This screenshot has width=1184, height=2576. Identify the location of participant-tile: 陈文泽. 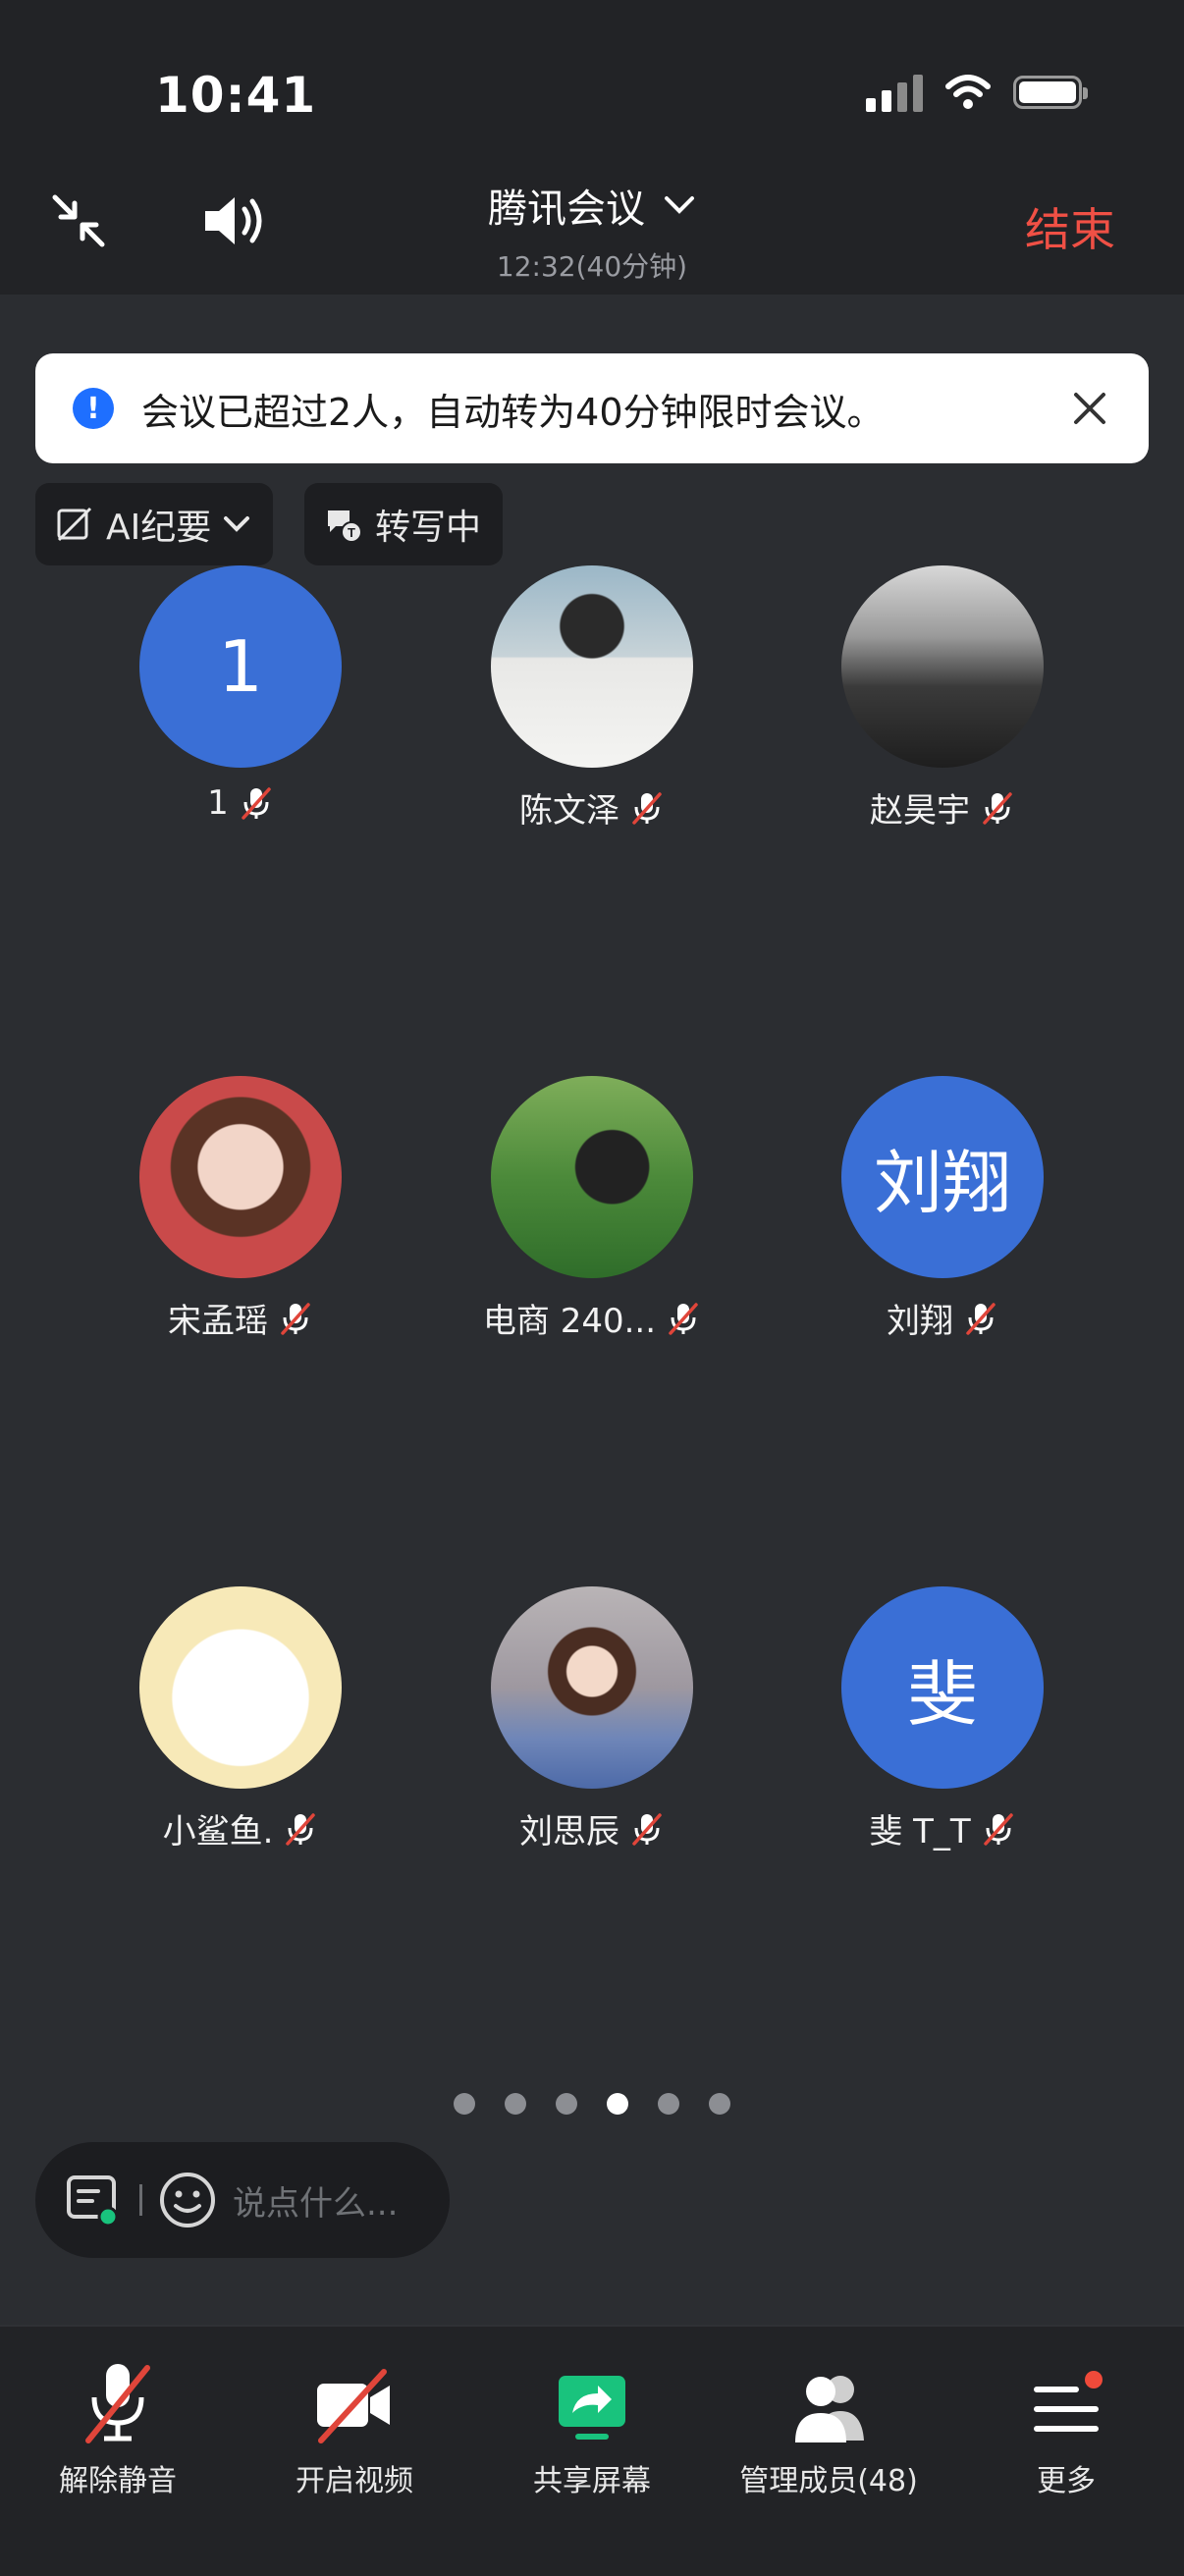
(592, 698).